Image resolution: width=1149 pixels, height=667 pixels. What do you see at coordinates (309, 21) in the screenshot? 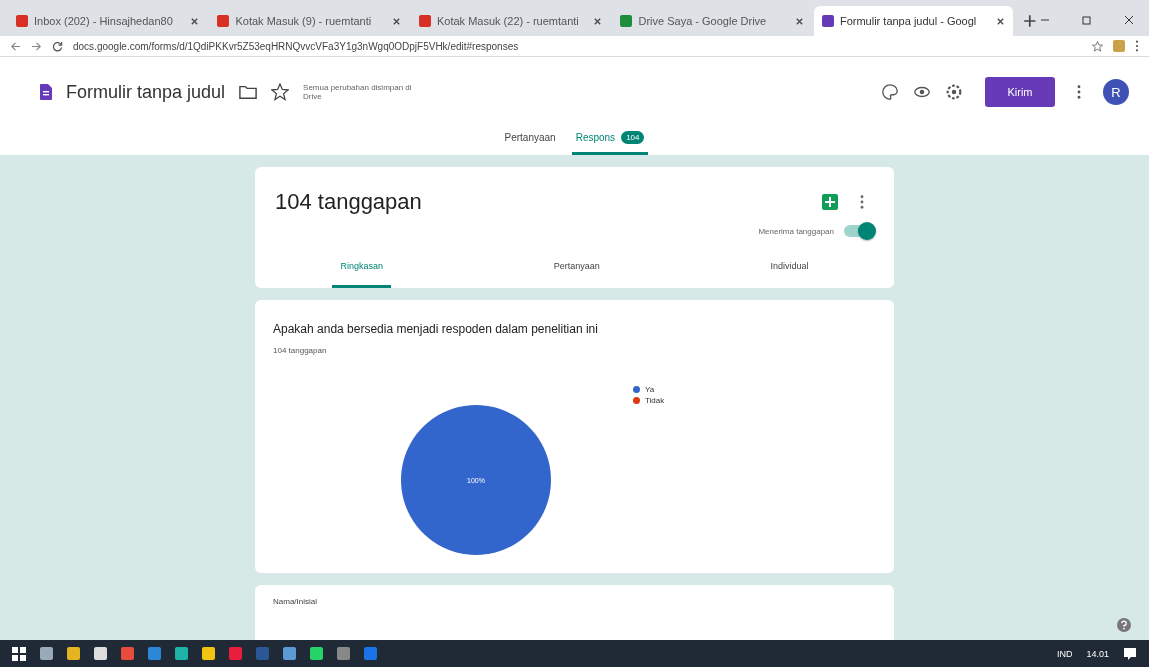
I see `browser-tab: Kotak Masuk (9) - ruemtanti` at bounding box center [309, 21].